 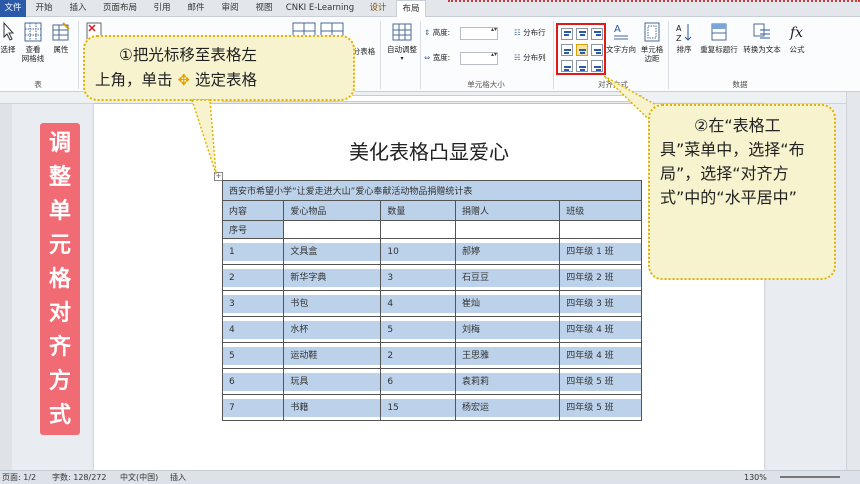 What do you see at coordinates (219, 68) in the screenshot?
I see `instruction-callout-1: ①把光标移至表格左 上角，单击 ✥ 选定表格` at bounding box center [219, 68].